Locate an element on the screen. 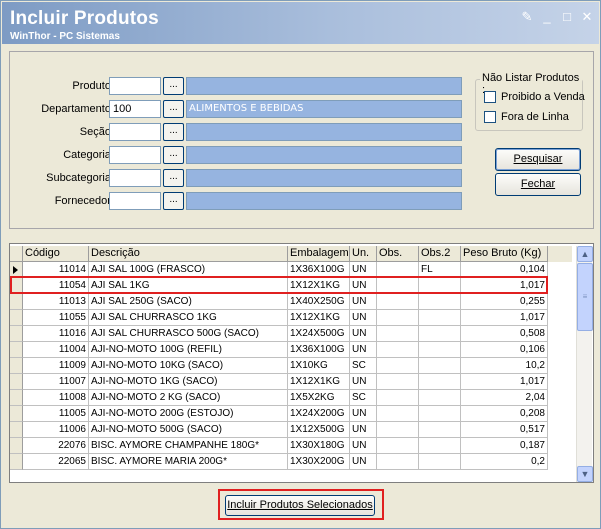 Image resolution: width=601 pixels, height=529 pixels. cell-descricao: AJI SAL 250G (SACO) is located at coordinates (188, 302).